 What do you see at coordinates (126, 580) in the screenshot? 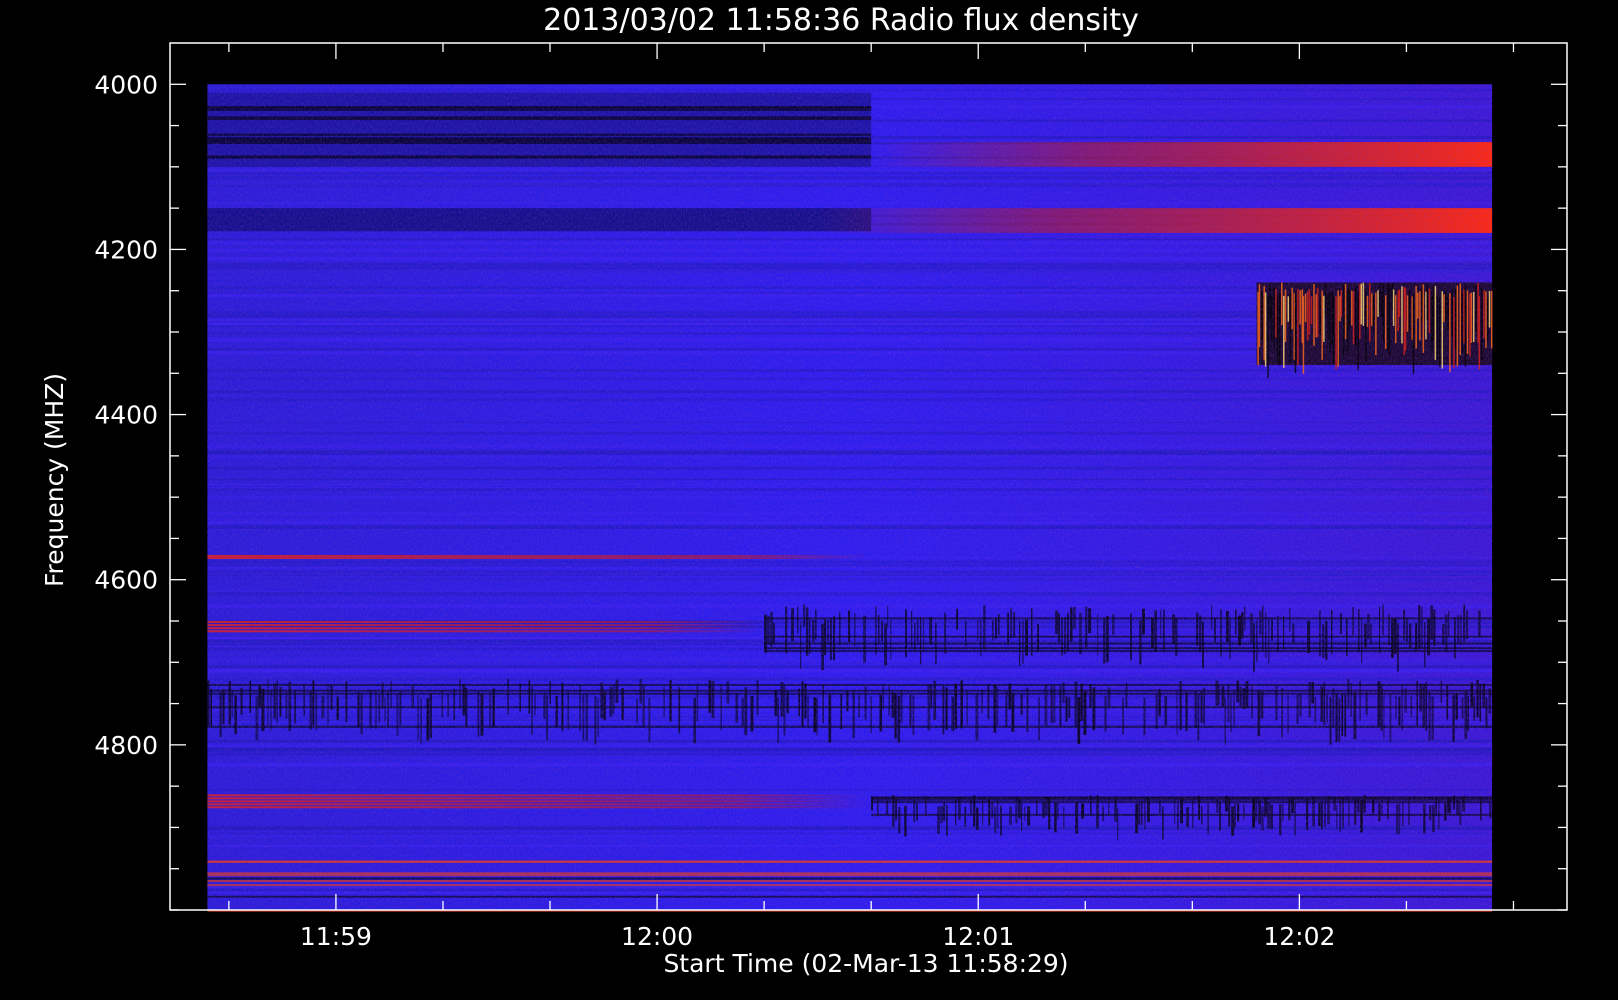
I see `y-tick-label: 4600` at bounding box center [126, 580].